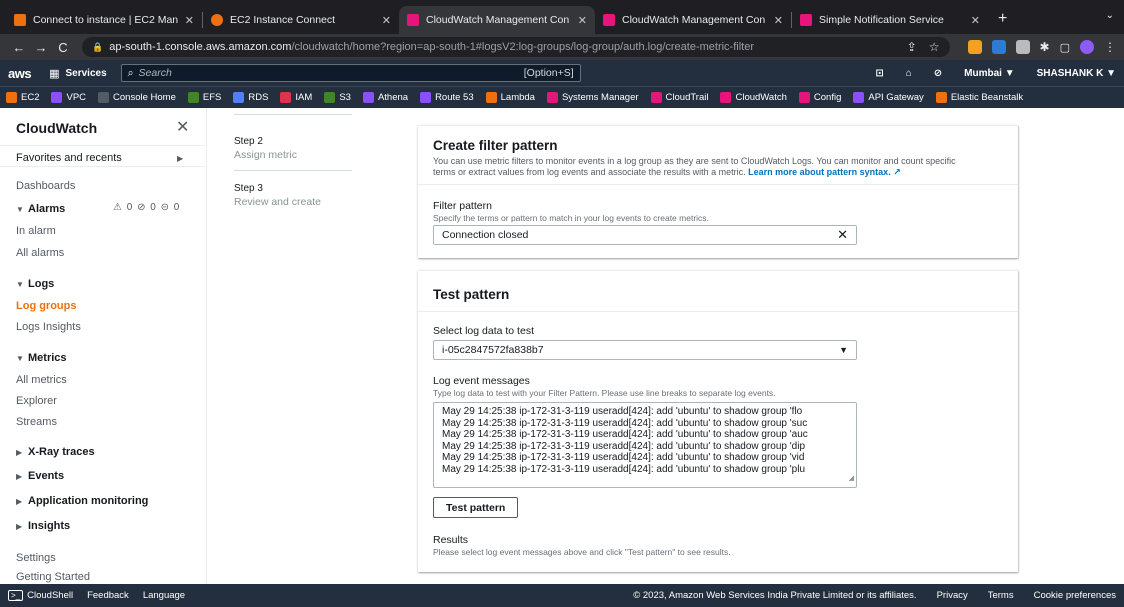 Image resolution: width=1124 pixels, height=607 pixels. What do you see at coordinates (40, 595) in the screenshot?
I see `cloudshell-link: >_ CloudShell` at bounding box center [40, 595].